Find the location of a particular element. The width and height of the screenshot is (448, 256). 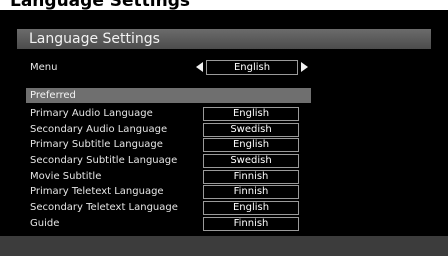

menu-language-value: English is located at coordinates (252, 67).